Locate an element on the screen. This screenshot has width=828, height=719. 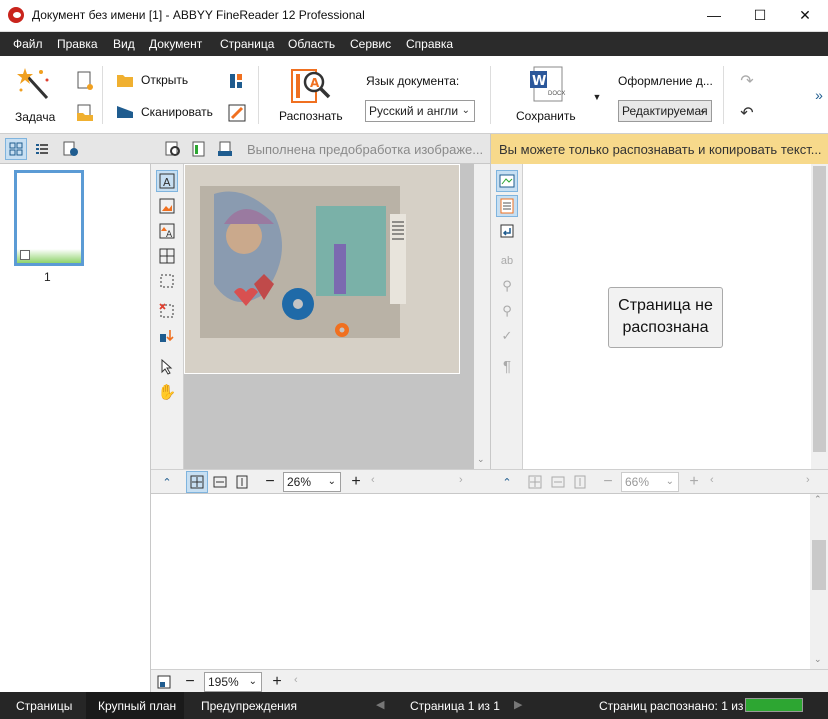
tab-zoom-active: Крупный план is located at coordinates (135, 705).